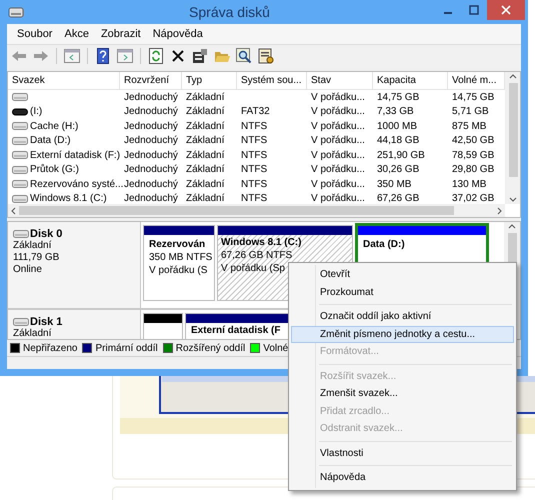  What do you see at coordinates (255, 112) in the screenshot?
I see `table-cell: FAT32` at bounding box center [255, 112].